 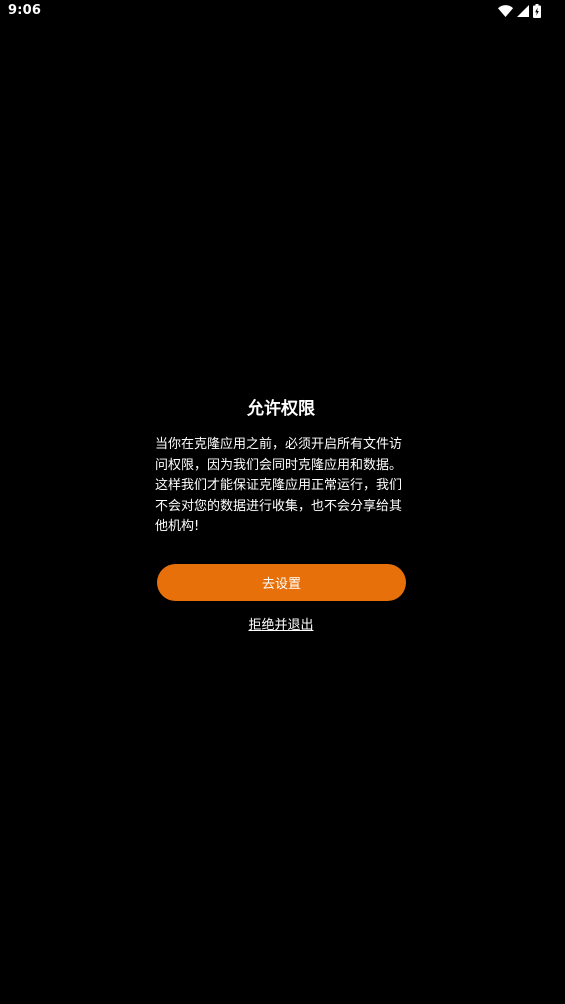 What do you see at coordinates (523, 11) in the screenshot?
I see `cellular-signal-icon` at bounding box center [523, 11].